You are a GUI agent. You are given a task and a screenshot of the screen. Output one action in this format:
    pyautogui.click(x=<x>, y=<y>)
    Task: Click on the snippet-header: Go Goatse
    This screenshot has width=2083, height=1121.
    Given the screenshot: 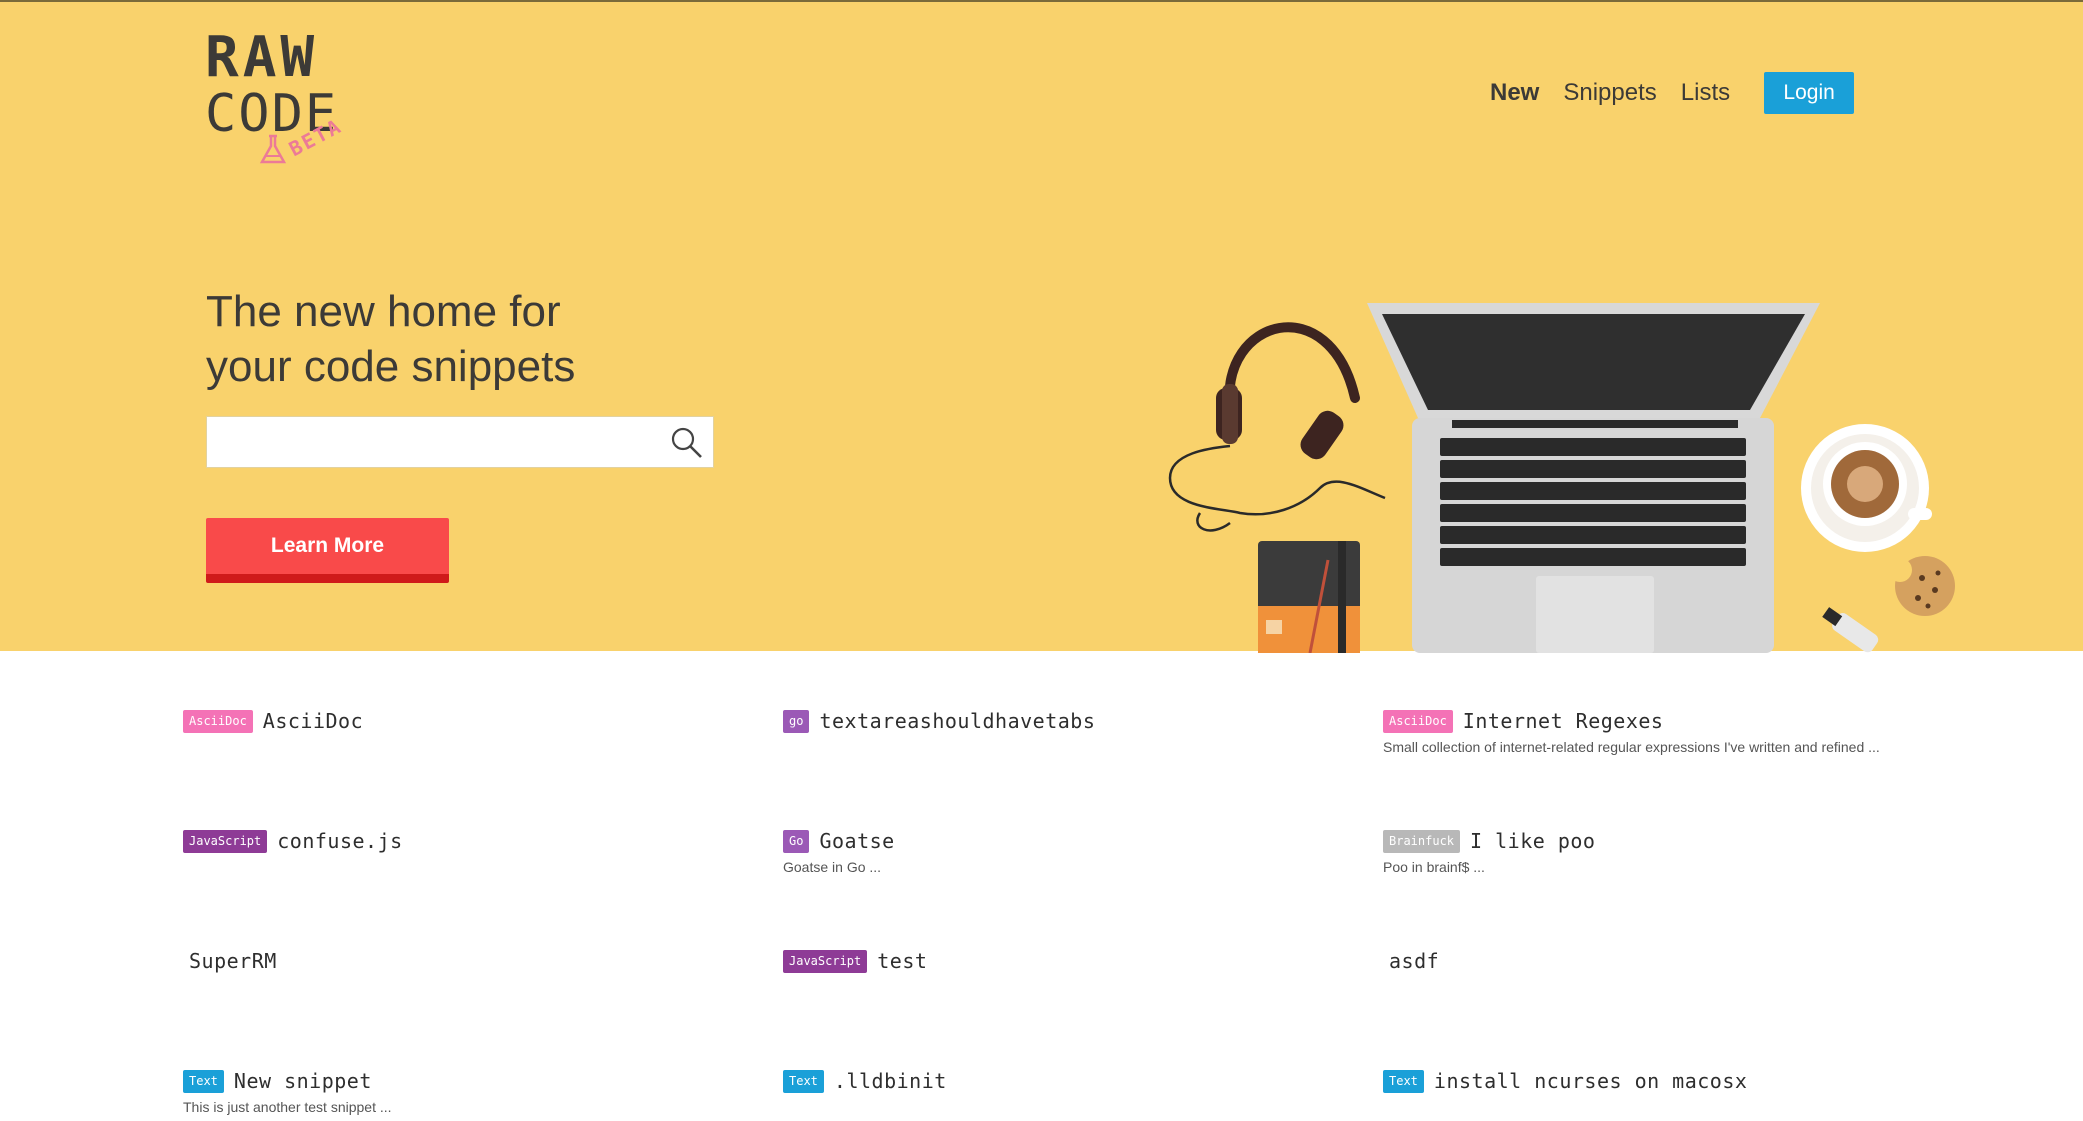 What is the action you would take?
    pyautogui.click(x=1043, y=841)
    